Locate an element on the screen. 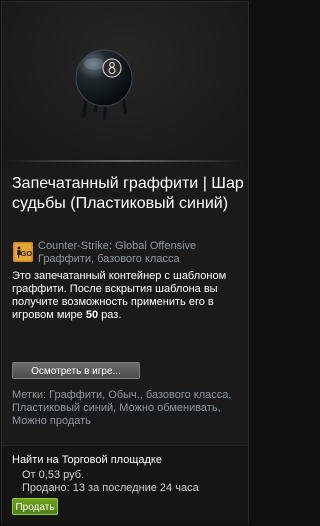  description-count: 50 is located at coordinates (92, 315).